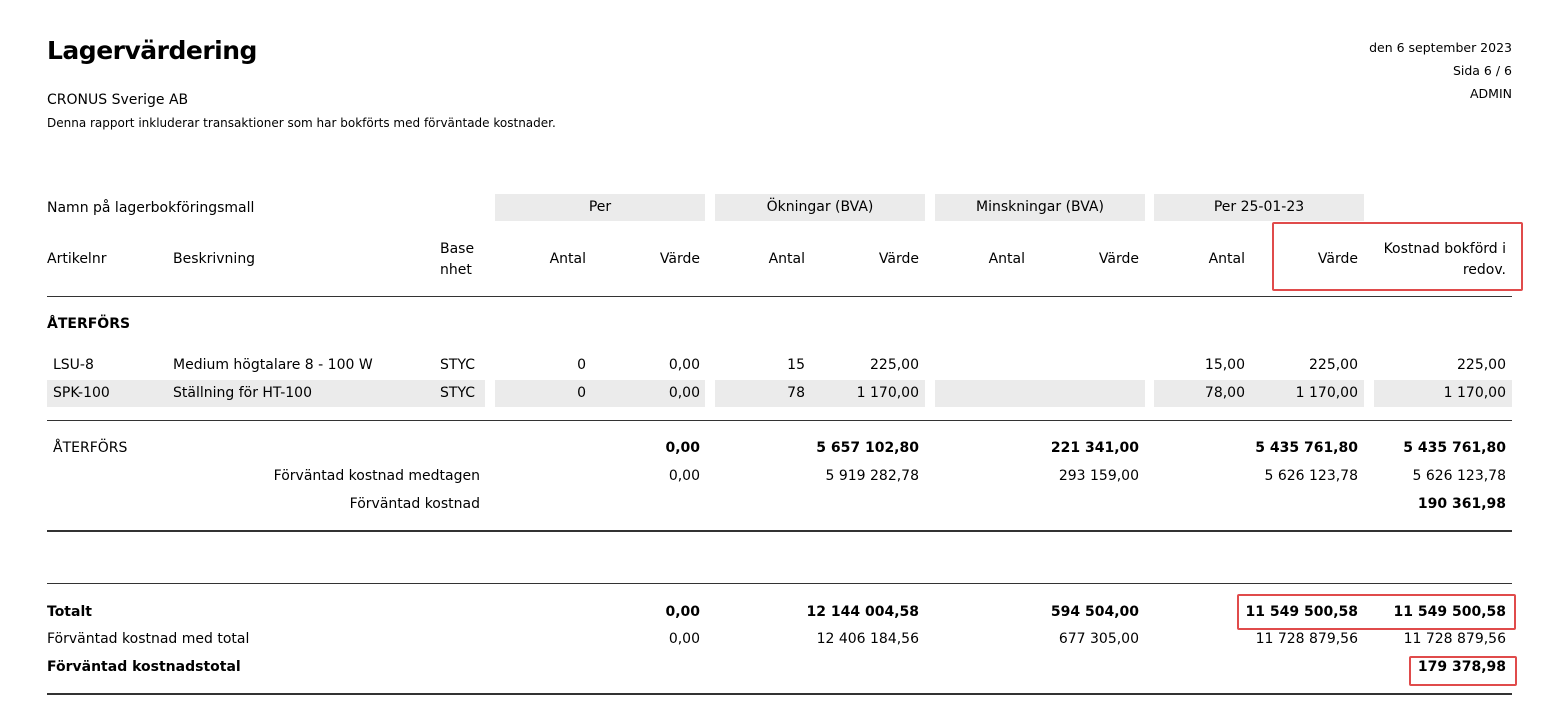 This screenshot has width=1562, height=710. Describe the element at coordinates (684, 476) in the screenshot. I see `subtotal-expected-per: 0,00` at that location.